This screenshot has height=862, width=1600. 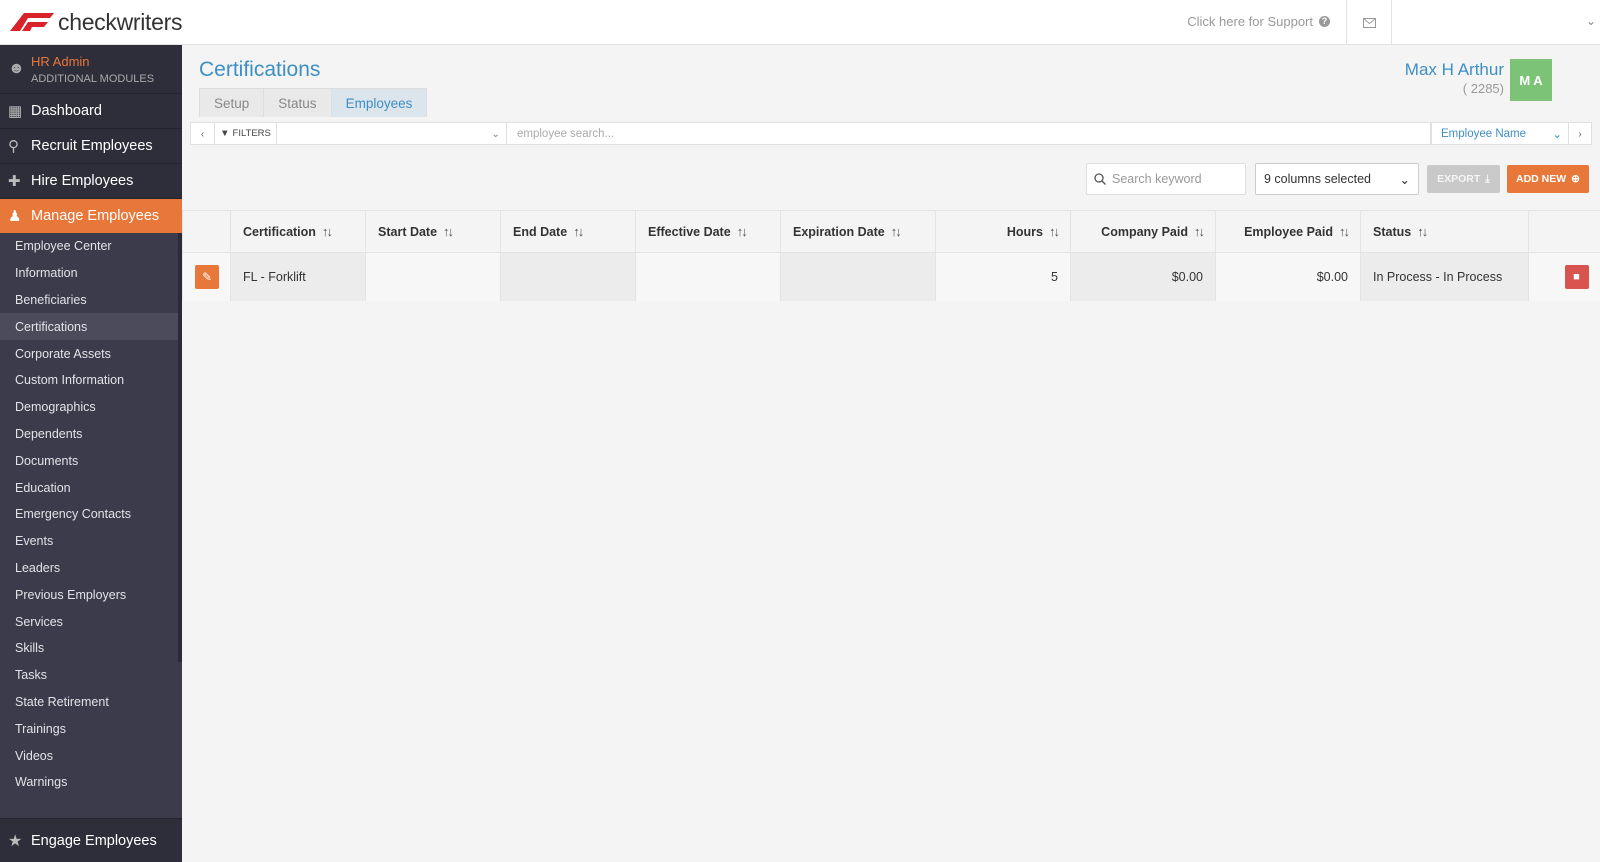 I want to click on keyword-search-input: Search keyword, so click(x=1166, y=179).